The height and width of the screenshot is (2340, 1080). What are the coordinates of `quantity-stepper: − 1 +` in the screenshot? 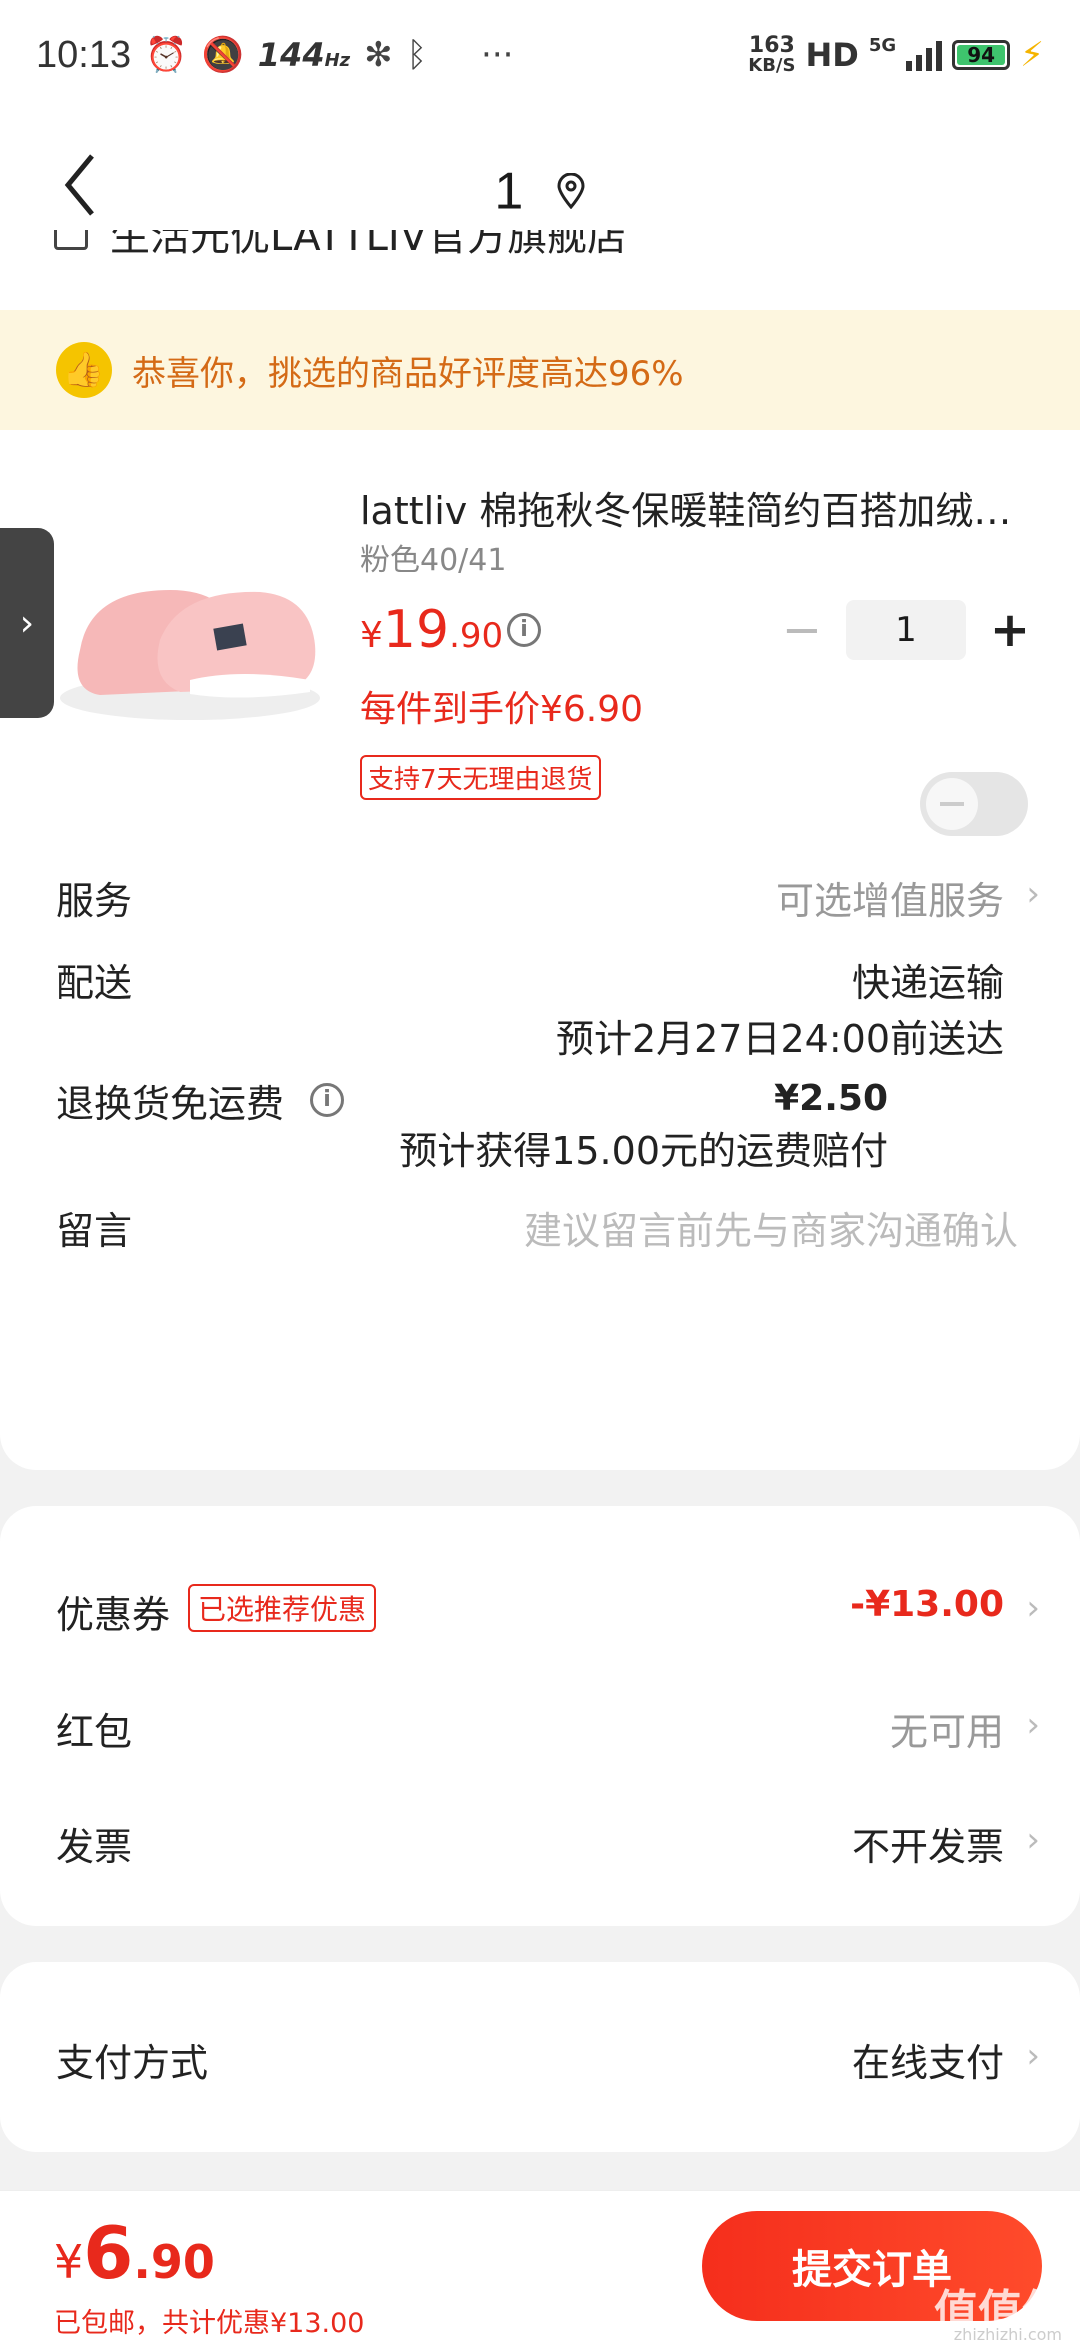 It's located at (906, 630).